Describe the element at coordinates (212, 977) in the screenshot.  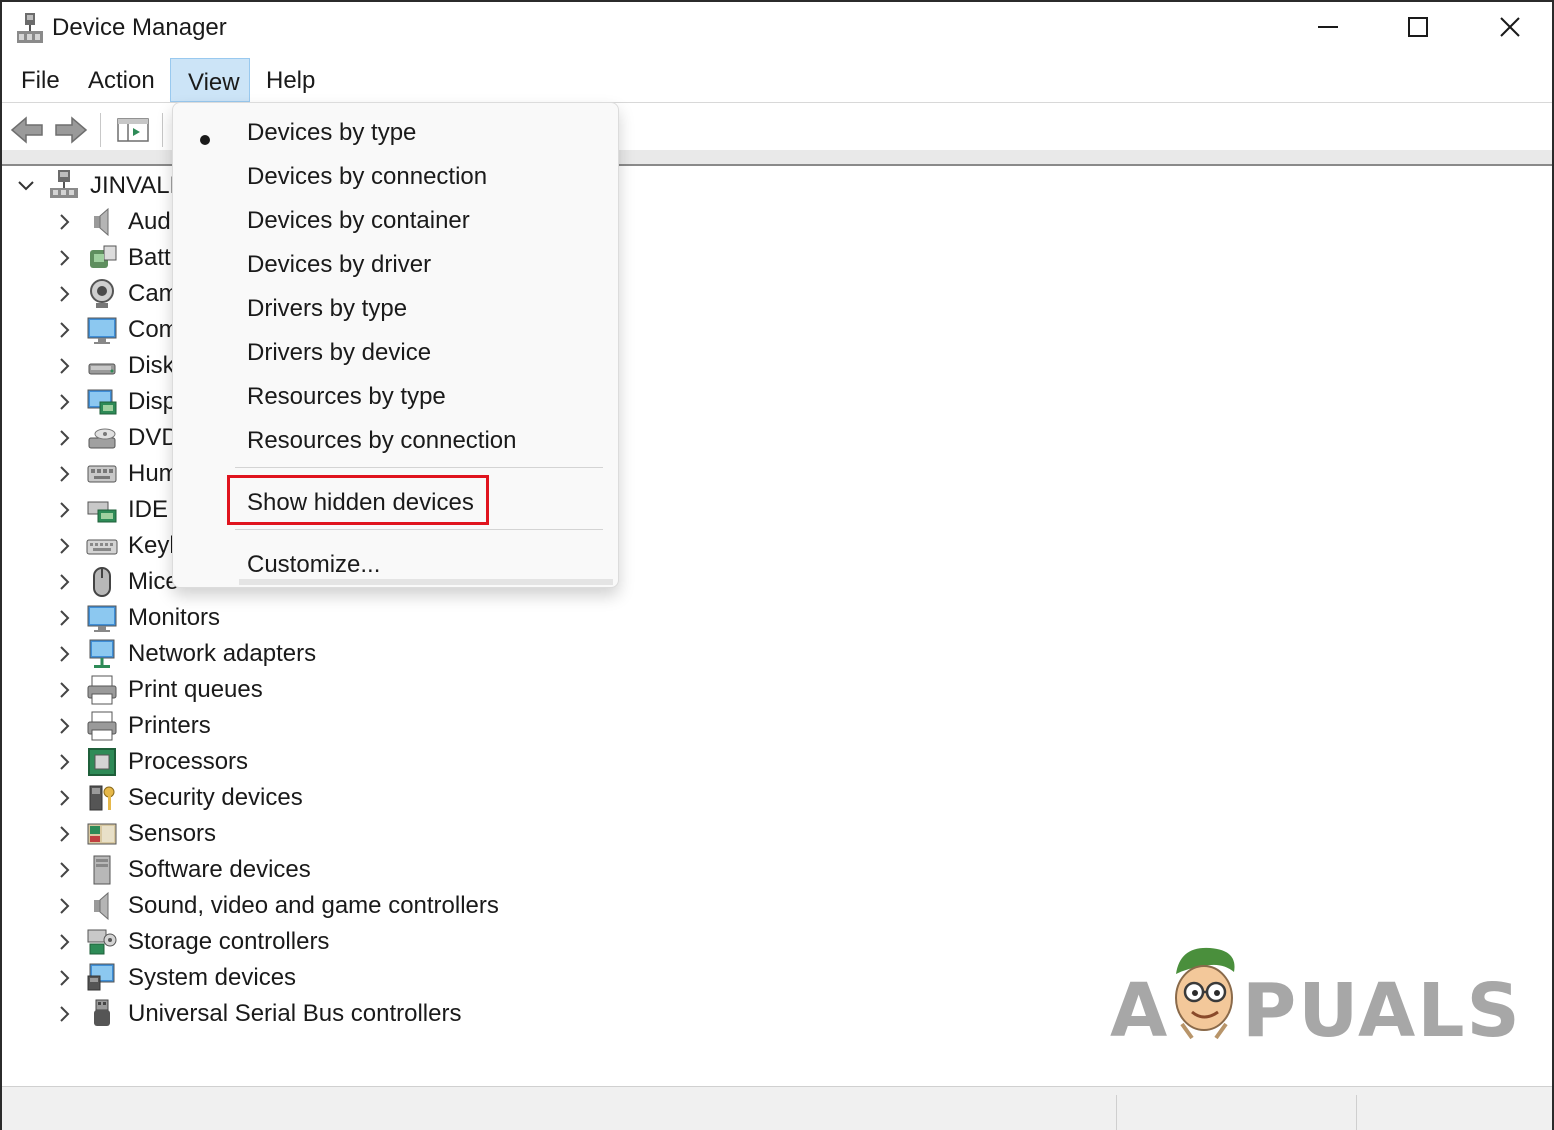
I see `tree-item-label: System devices` at that location.